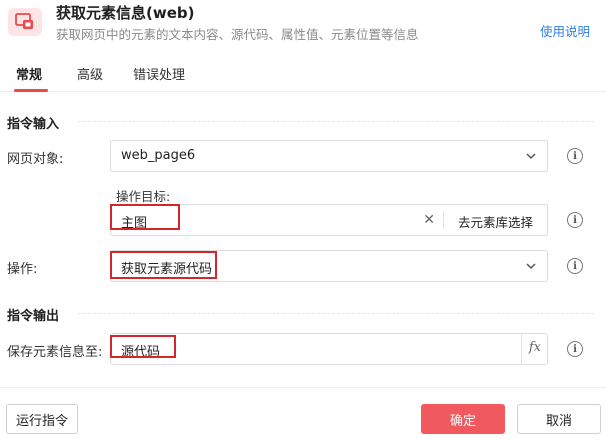  Describe the element at coordinates (25, 22) in the screenshot. I see `web-element-icon` at that location.